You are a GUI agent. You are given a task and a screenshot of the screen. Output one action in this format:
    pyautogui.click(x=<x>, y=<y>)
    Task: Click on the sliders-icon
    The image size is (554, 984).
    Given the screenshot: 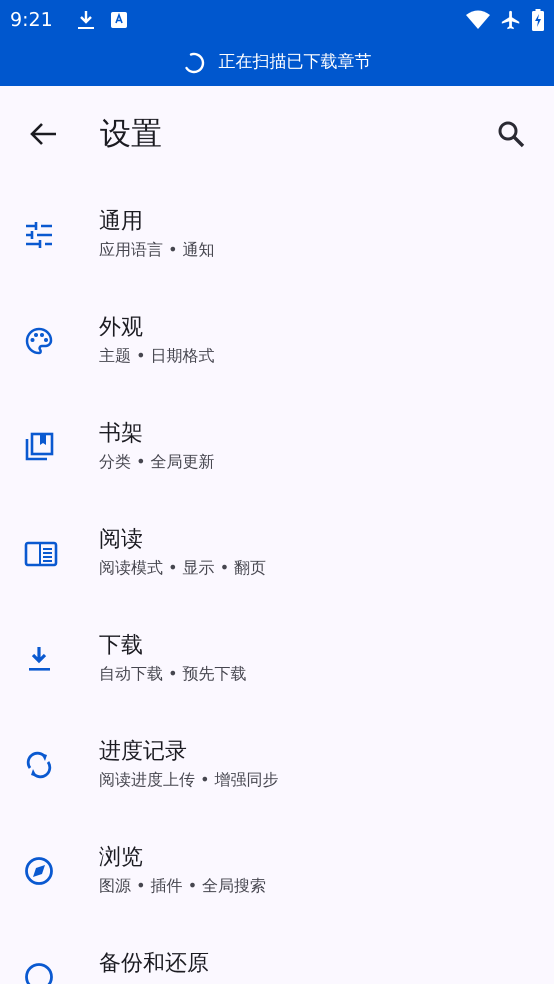 What is the action you would take?
    pyautogui.click(x=39, y=235)
    